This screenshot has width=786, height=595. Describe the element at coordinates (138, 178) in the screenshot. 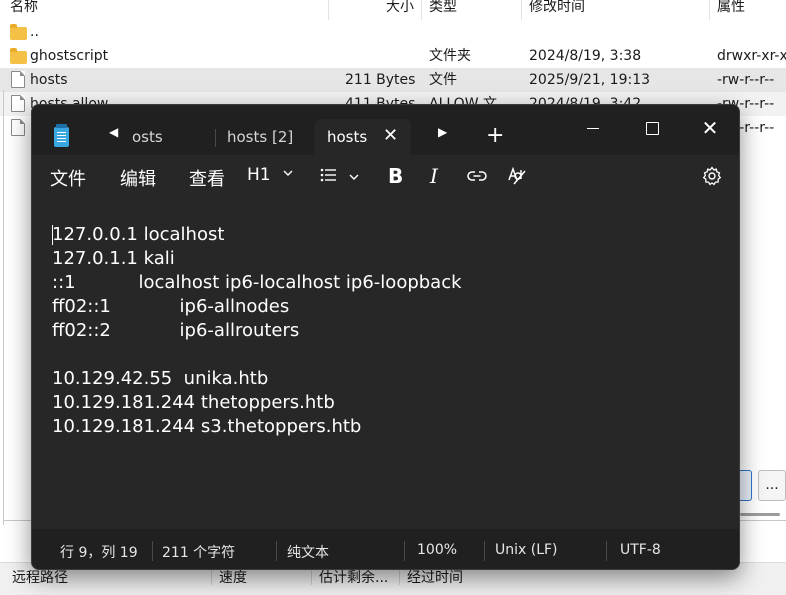

I see `menu-edit: 编辑` at that location.